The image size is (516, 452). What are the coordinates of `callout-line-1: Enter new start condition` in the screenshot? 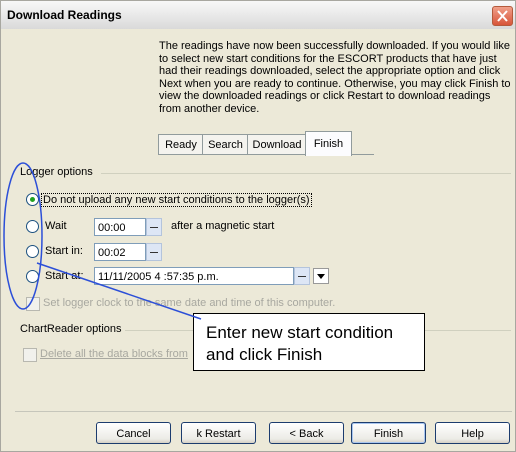 It's located at (300, 332).